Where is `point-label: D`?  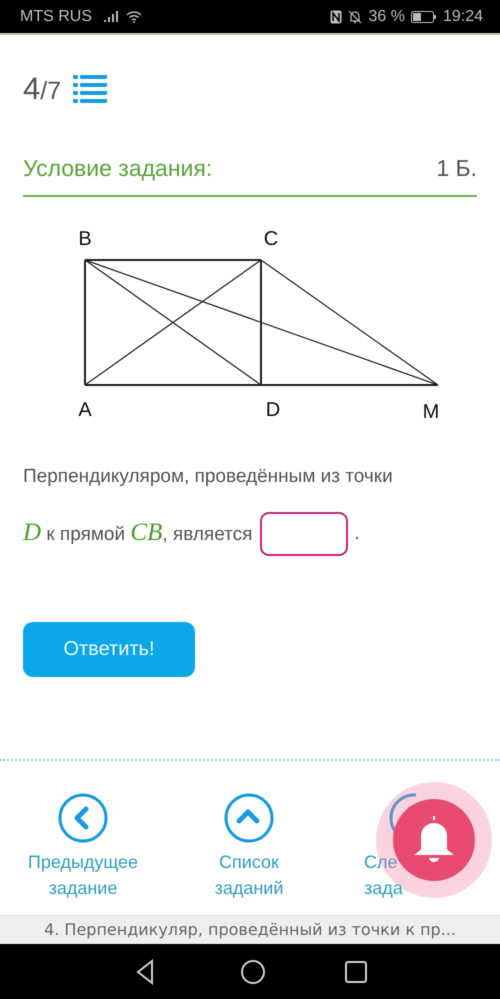
point-label: D is located at coordinates (273, 410).